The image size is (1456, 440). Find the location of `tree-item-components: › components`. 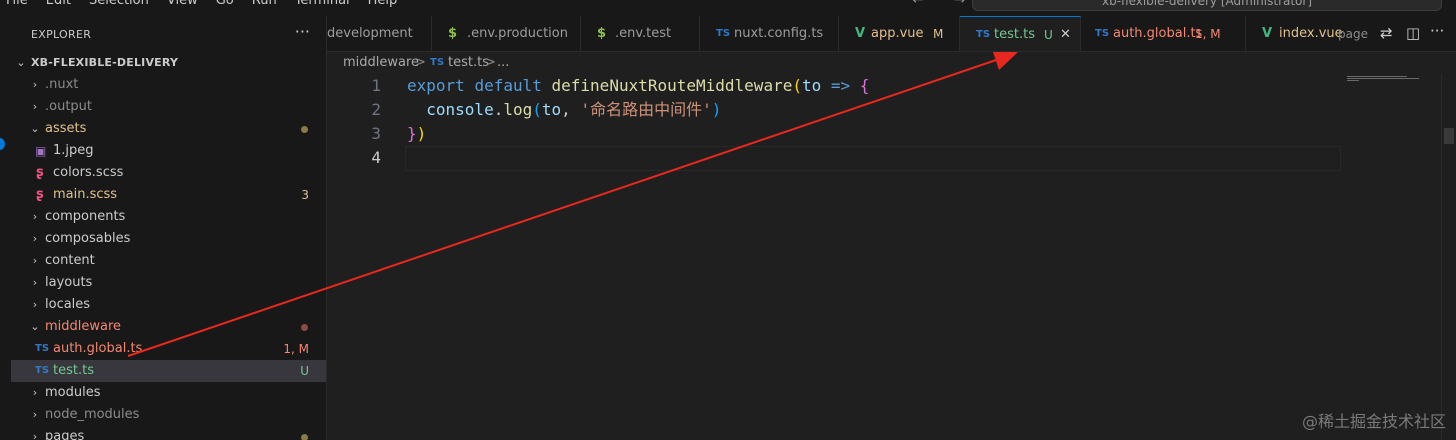

tree-item-components: › components is located at coordinates (168, 217).